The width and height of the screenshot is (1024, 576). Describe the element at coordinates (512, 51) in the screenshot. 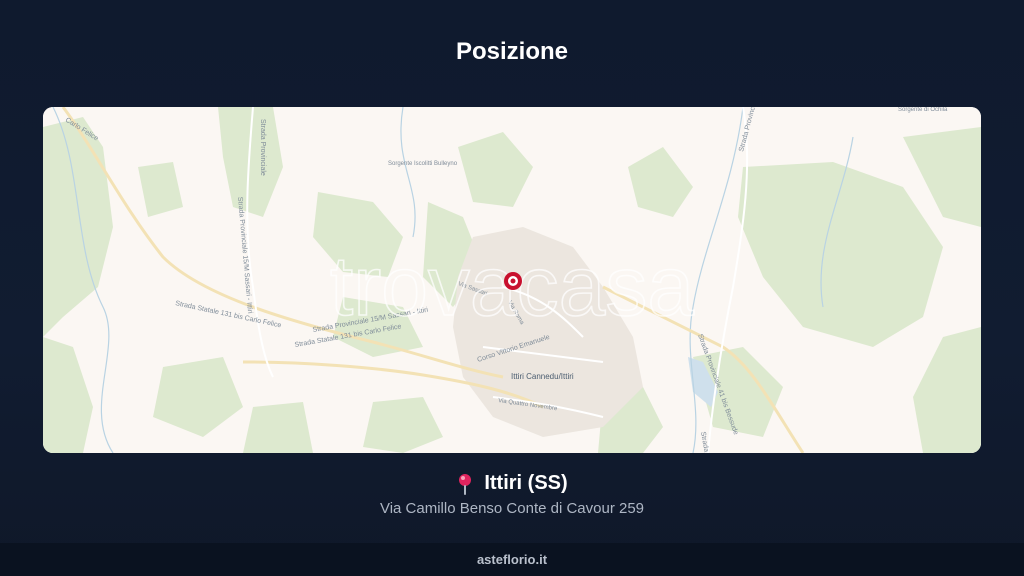

I see `page-title: Posizione` at that location.